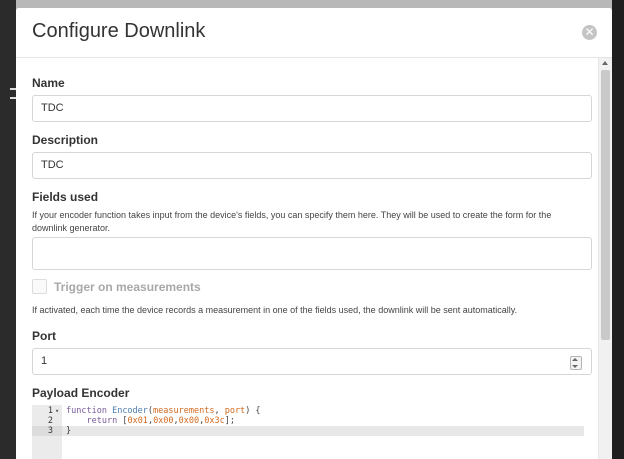 This screenshot has height=459, width=624. What do you see at coordinates (50, 411) in the screenshot?
I see `line-number: 1` at bounding box center [50, 411].